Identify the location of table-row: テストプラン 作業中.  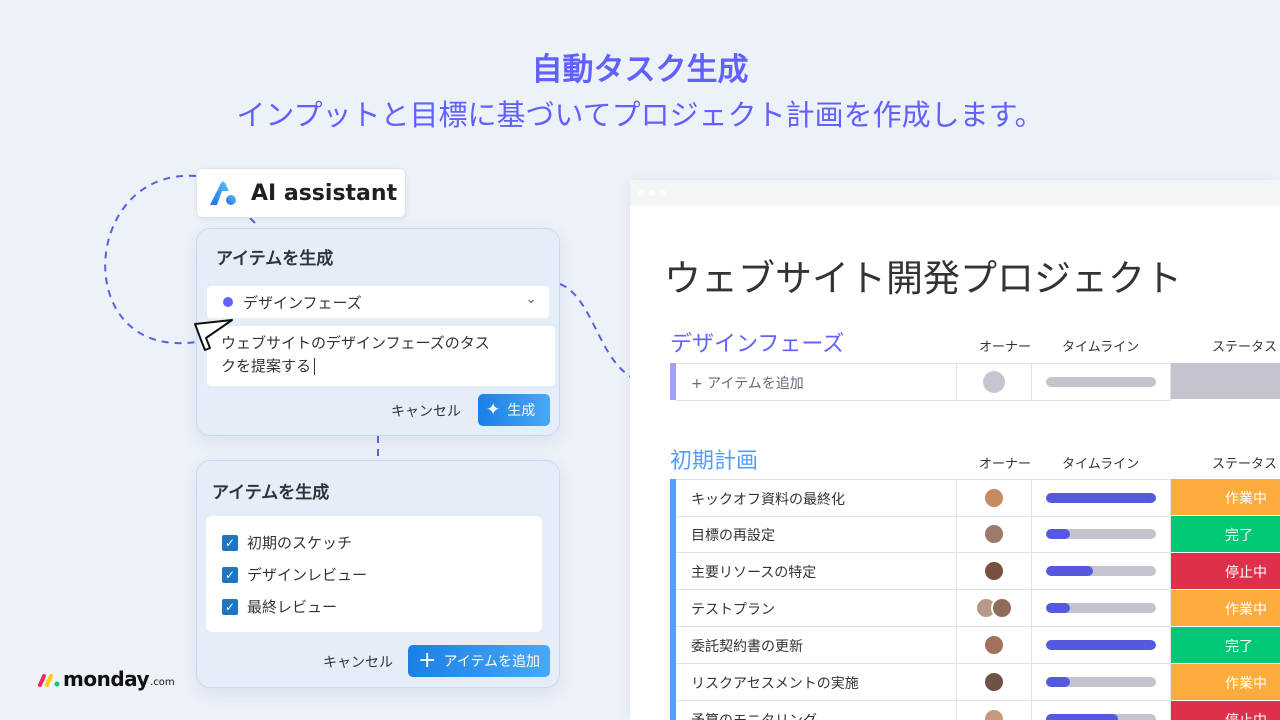
(975, 608).